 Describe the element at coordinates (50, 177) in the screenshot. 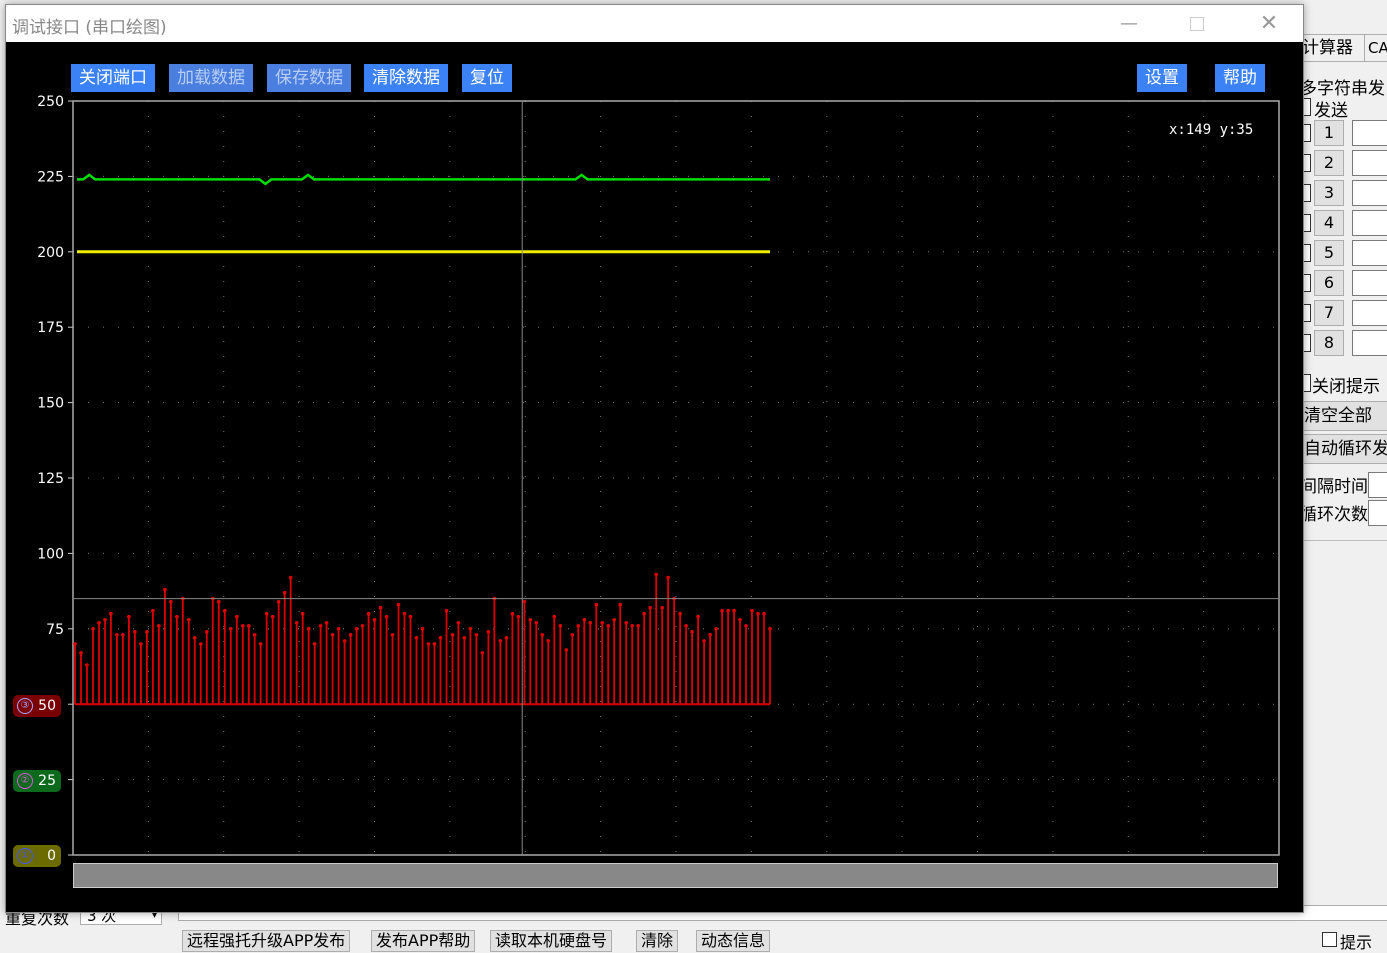

I see `y-tick-label: 225` at that location.